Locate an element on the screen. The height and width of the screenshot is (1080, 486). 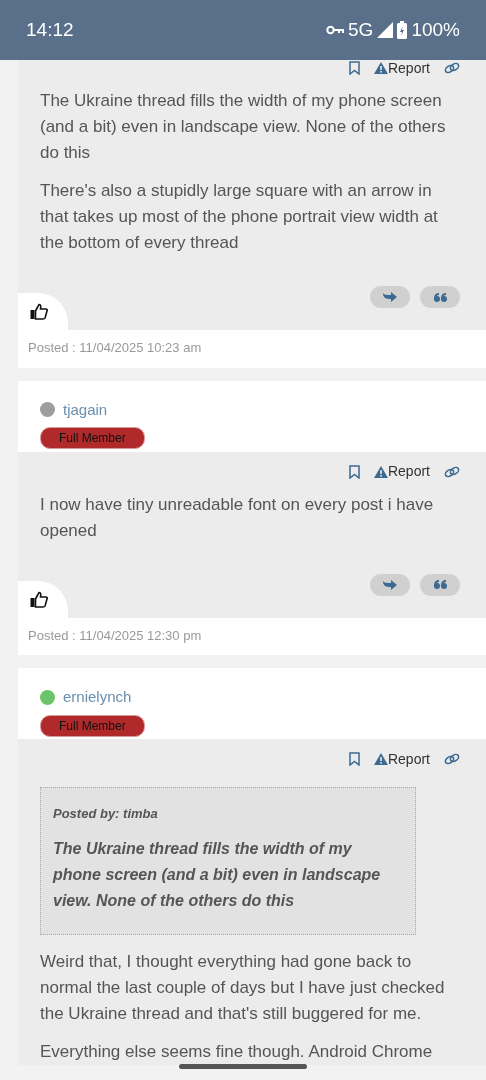
battery-level: 100% is located at coordinates (435, 29).